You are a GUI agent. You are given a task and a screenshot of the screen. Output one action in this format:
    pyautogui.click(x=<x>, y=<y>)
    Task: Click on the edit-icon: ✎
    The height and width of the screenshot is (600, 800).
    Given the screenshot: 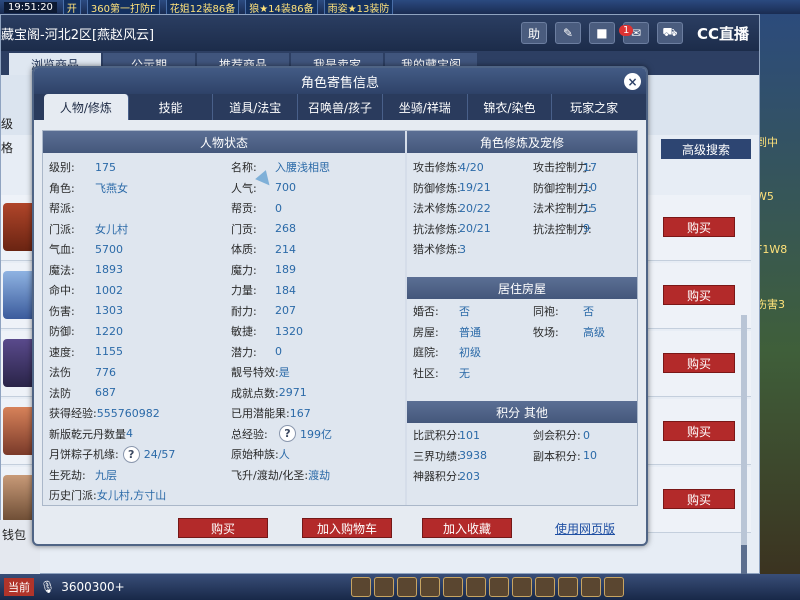 What is the action you would take?
    pyautogui.click(x=567, y=33)
    